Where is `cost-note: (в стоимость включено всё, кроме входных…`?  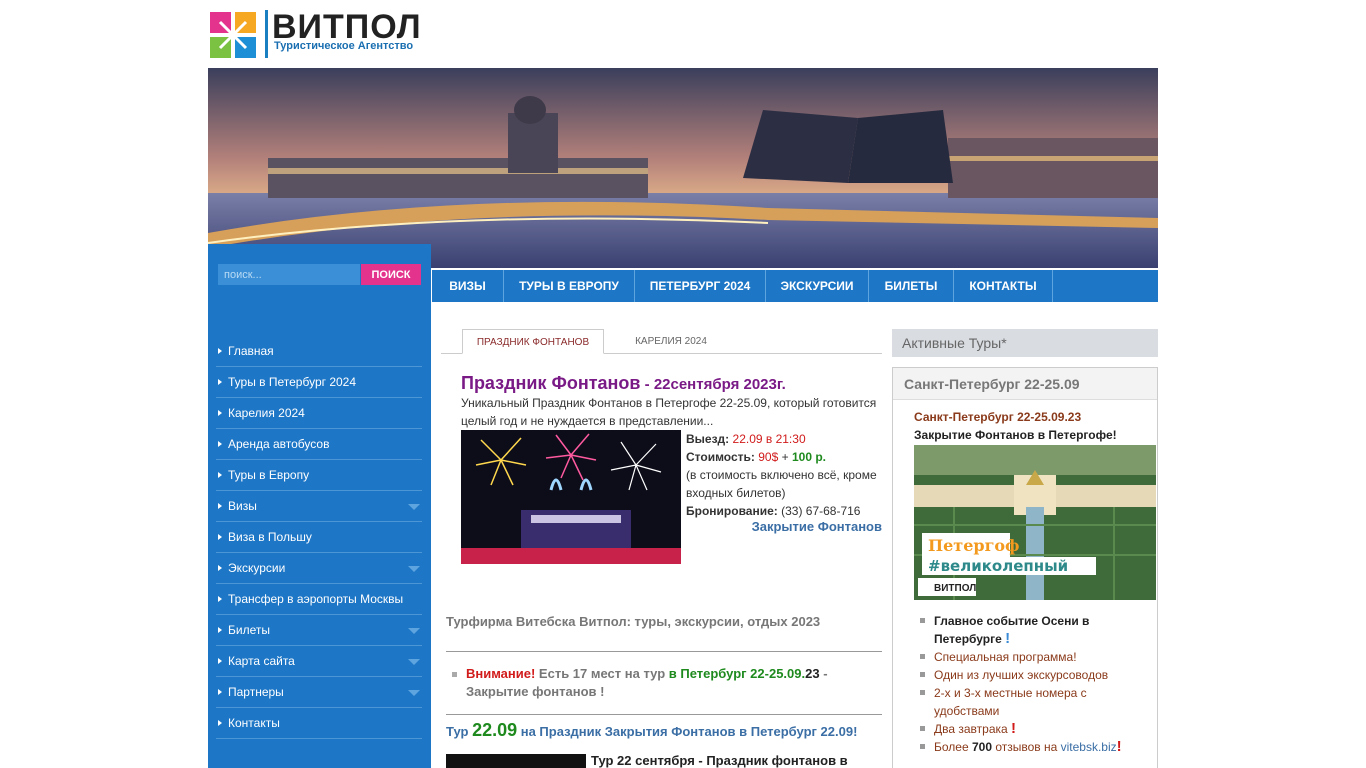
cost-note: (в стоимость включено всё, кроме входных… is located at coordinates (781, 484).